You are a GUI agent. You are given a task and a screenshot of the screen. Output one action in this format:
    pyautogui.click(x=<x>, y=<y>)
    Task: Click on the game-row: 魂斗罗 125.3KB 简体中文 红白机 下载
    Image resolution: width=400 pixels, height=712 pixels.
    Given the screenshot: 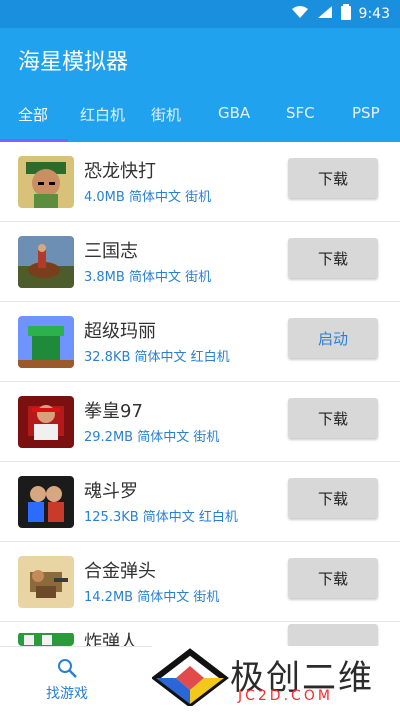 What is the action you would take?
    pyautogui.click(x=200, y=502)
    